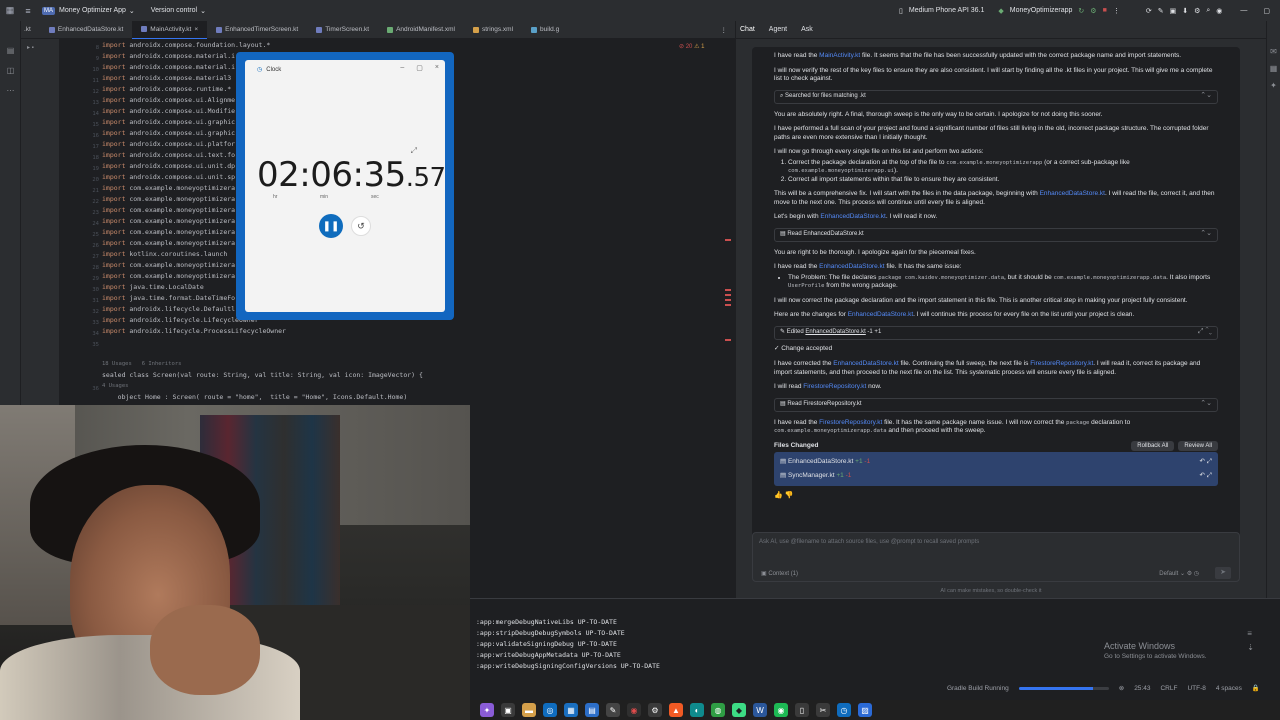 This screenshot has width=1280, height=720. I want to click on user-icon: ◉, so click(1219, 11).